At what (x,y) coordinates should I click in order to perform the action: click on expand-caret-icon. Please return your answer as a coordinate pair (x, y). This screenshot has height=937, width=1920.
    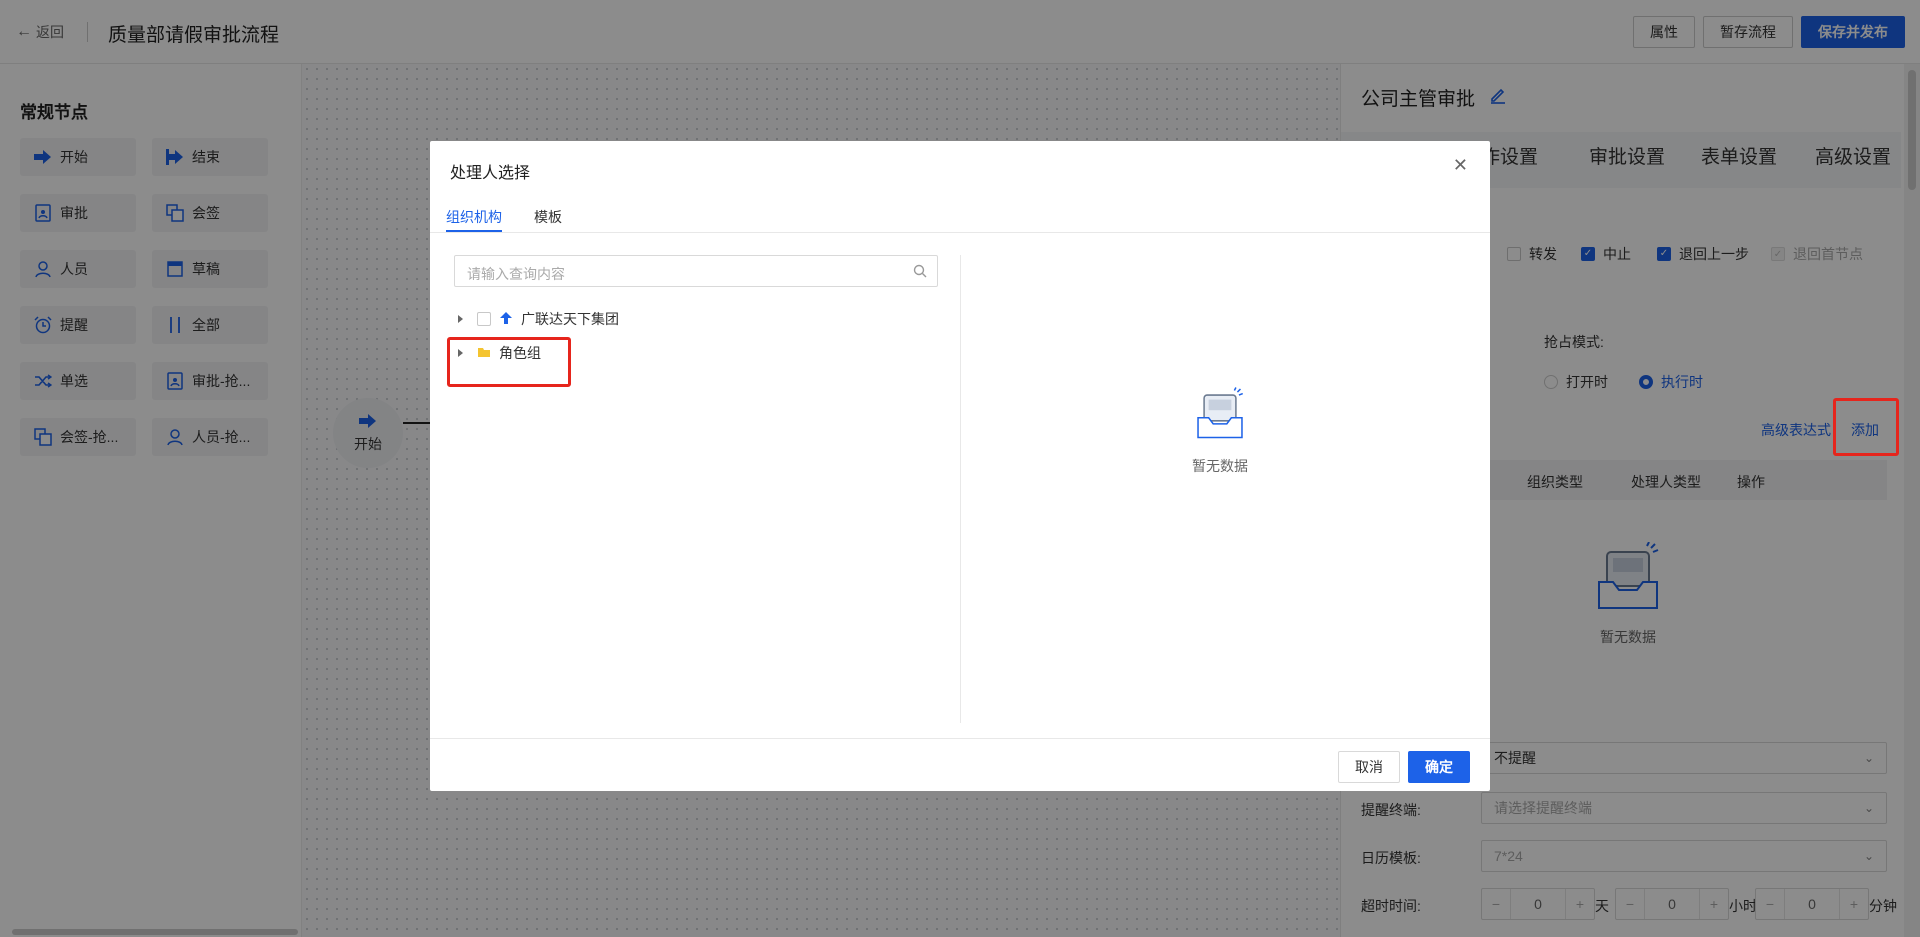
    Looking at the image, I should click on (460, 319).